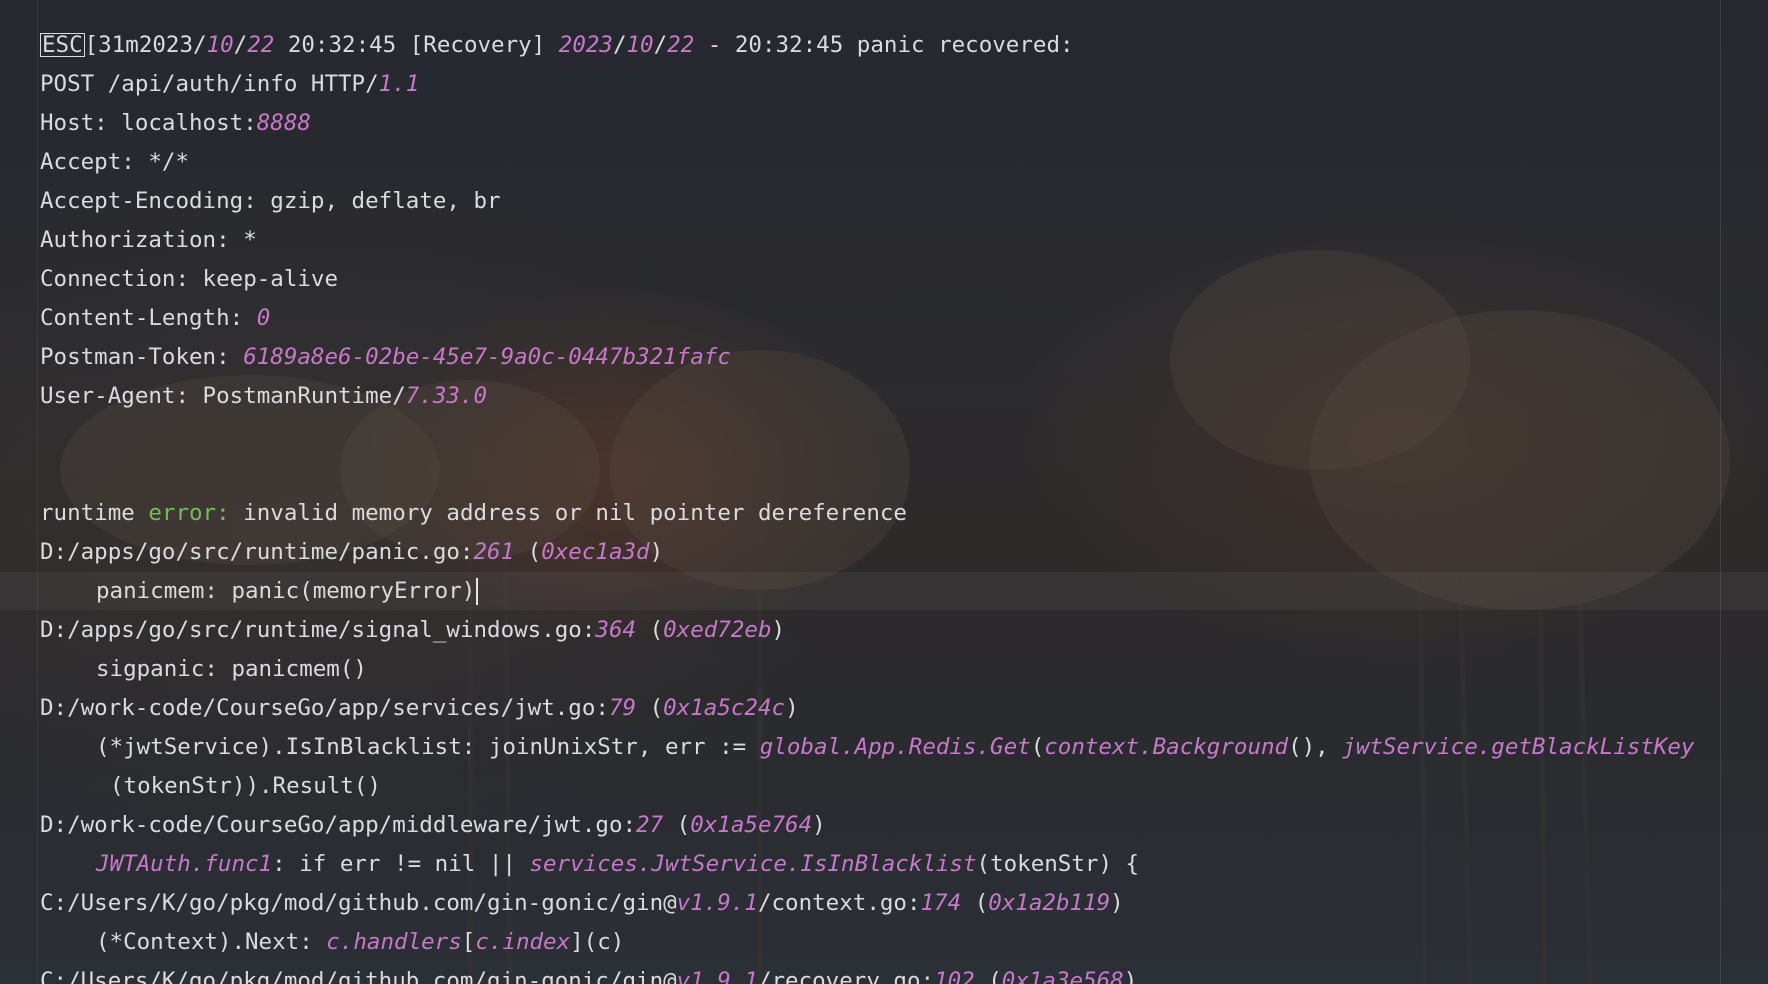 Image resolution: width=1768 pixels, height=984 pixels. I want to click on console-line: (*Context).Next: c.handlers[c.index](c), so click(904, 942).